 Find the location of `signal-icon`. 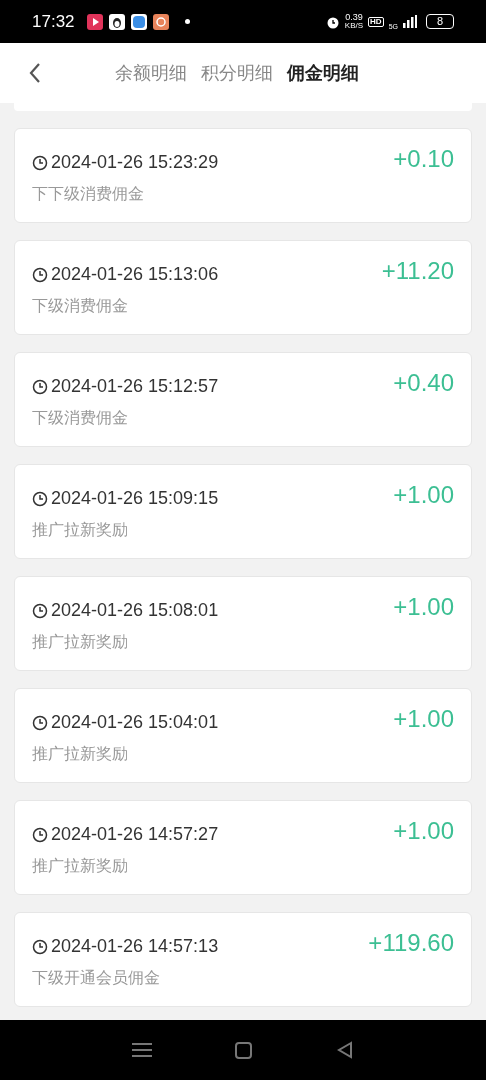

signal-icon is located at coordinates (410, 21).